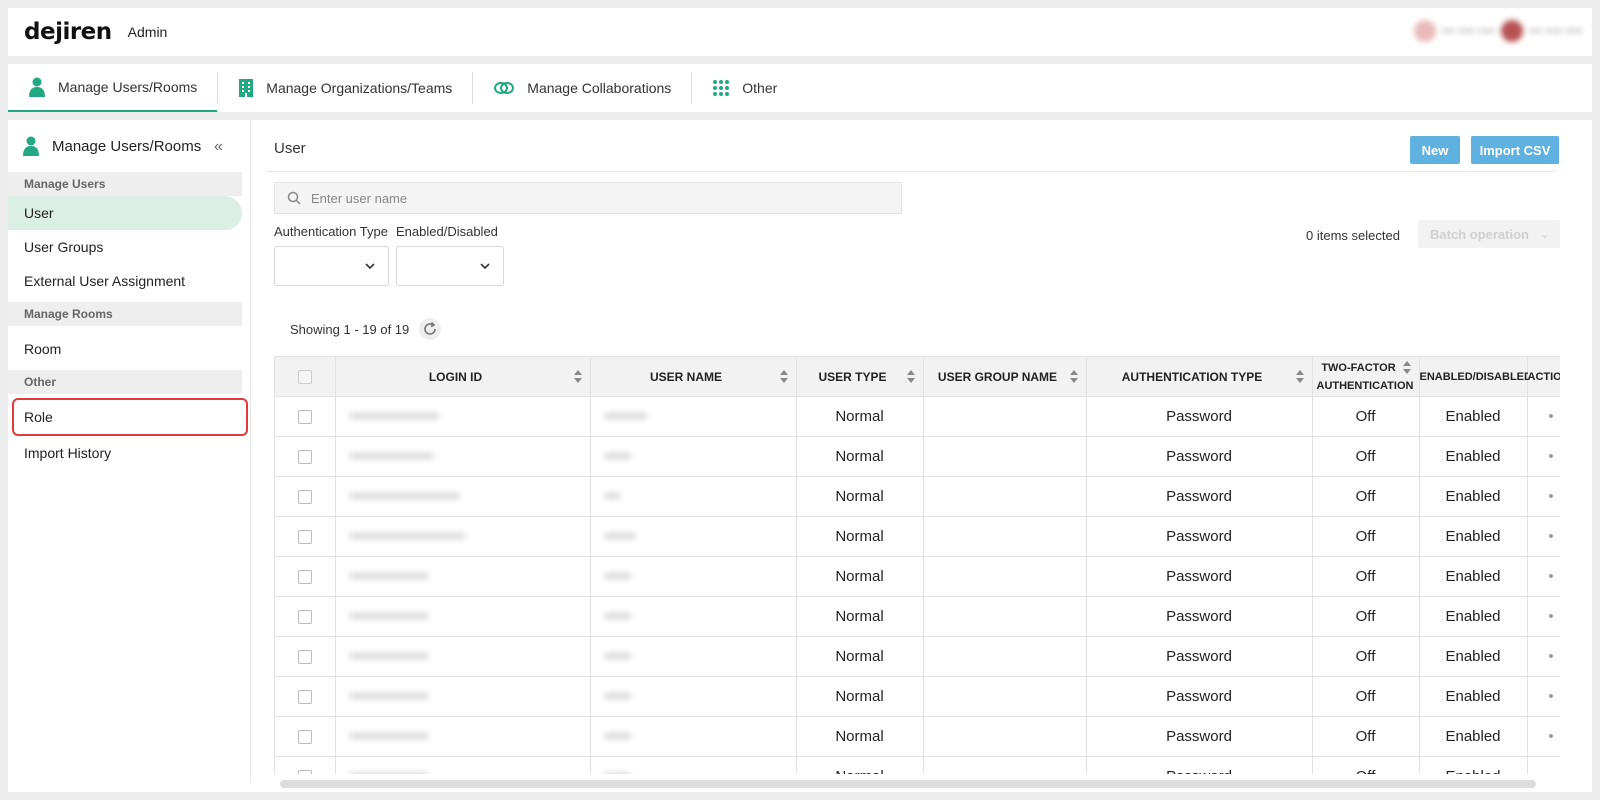 The width and height of the screenshot is (1600, 800). Describe the element at coordinates (591, 198) in the screenshot. I see `search-input` at that location.